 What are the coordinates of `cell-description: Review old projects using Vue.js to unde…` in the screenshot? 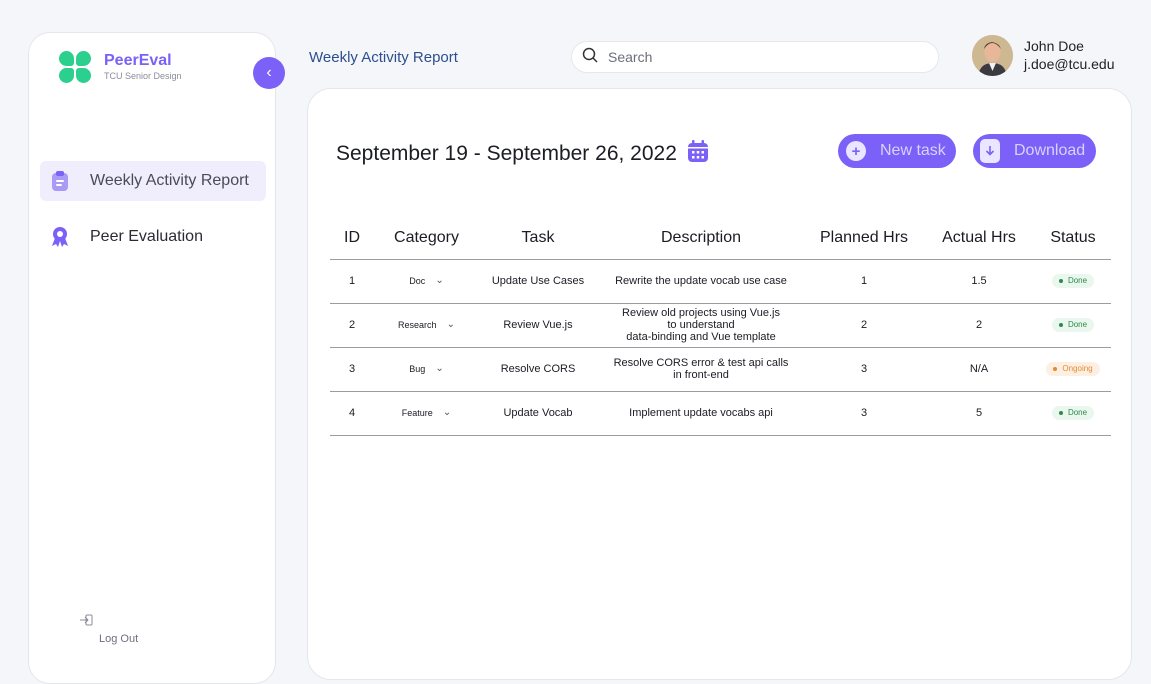 It's located at (701, 325).